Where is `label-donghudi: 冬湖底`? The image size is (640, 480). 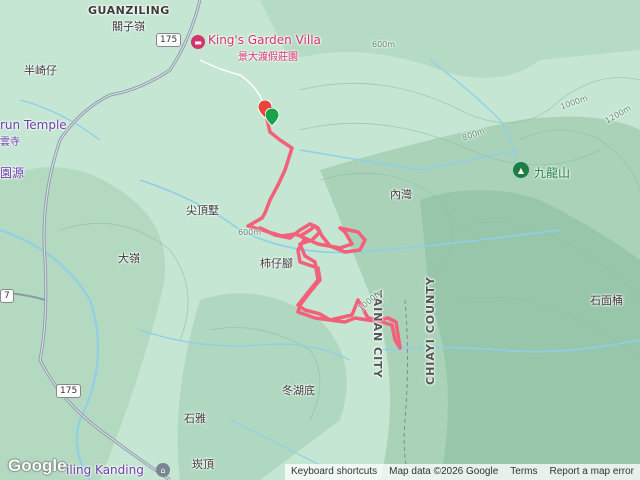 label-donghudi: 冬湖底 is located at coordinates (298, 390).